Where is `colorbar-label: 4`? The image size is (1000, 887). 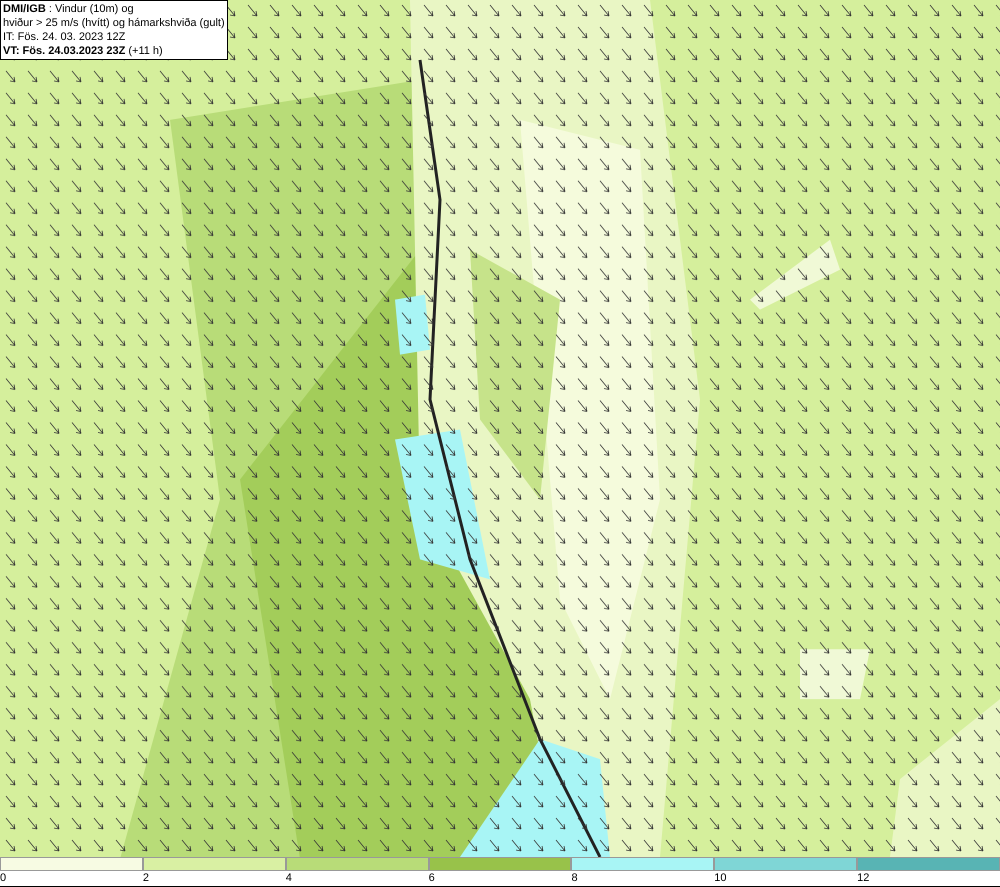
colorbar-label: 4 is located at coordinates (289, 878).